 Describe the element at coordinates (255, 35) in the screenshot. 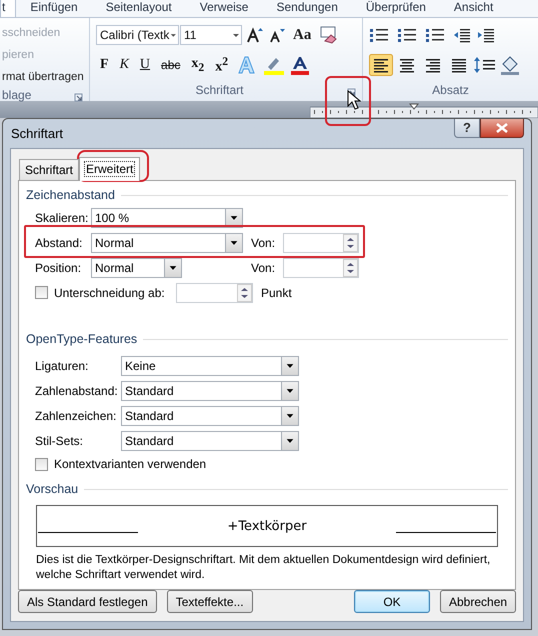

I see `grow-font-icon` at that location.